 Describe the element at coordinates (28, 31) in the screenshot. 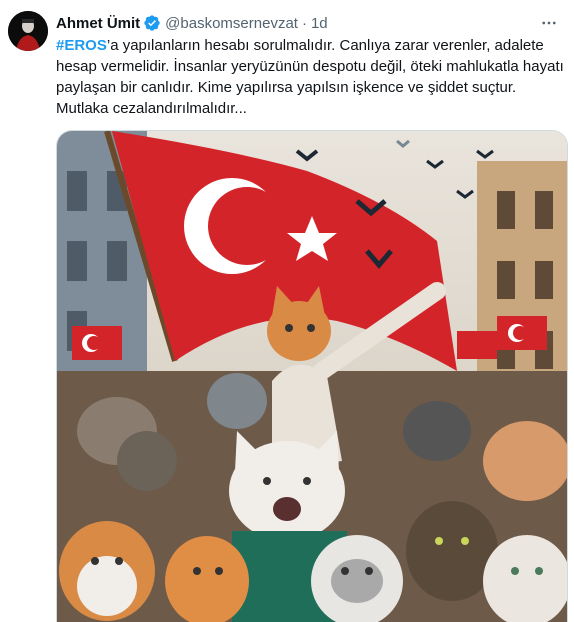

I see `avatar` at that location.